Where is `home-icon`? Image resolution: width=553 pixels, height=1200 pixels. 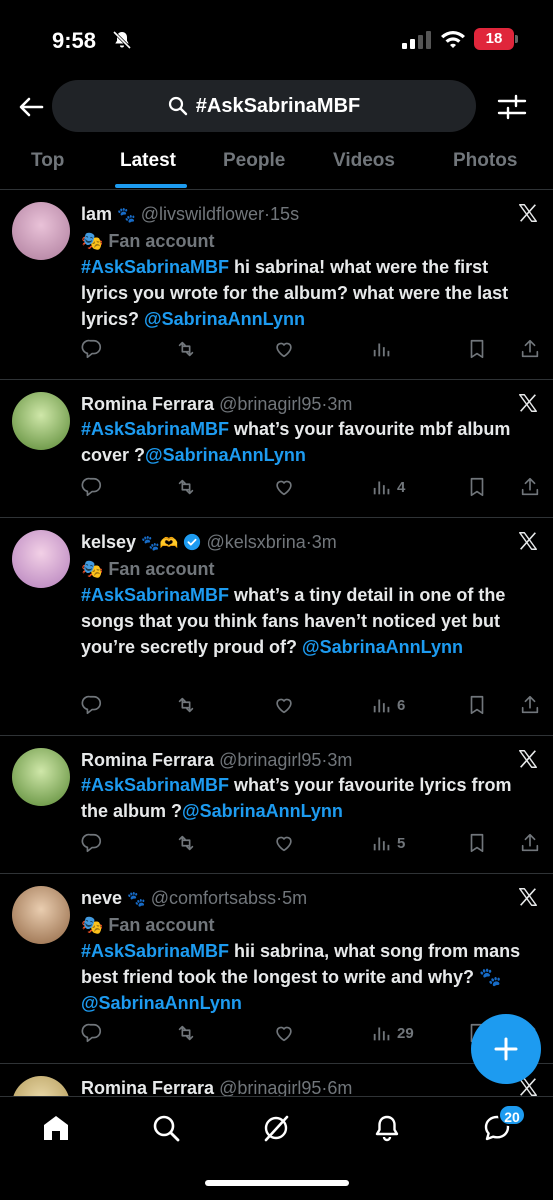 home-icon is located at coordinates (56, 1128).